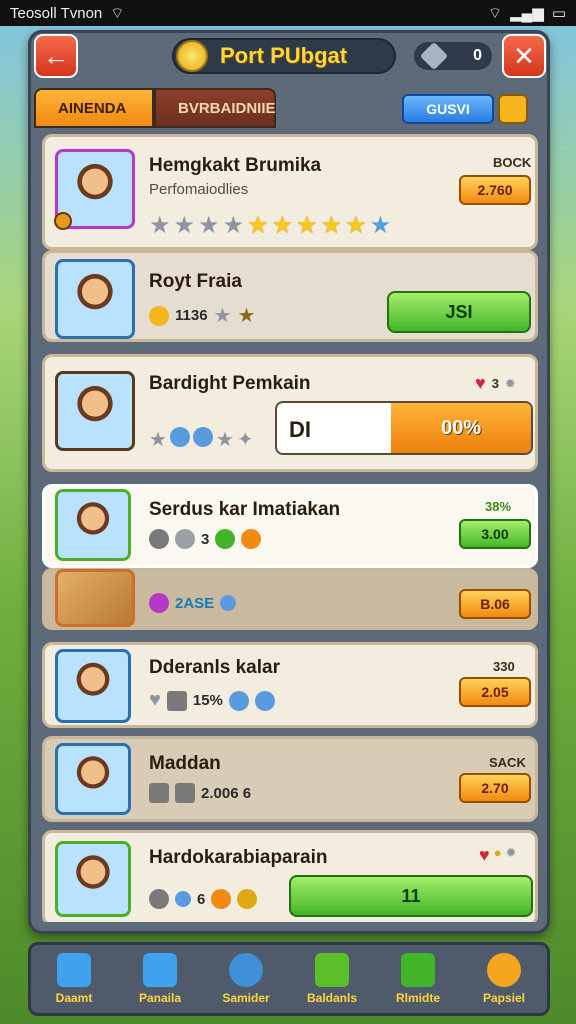 The image size is (576, 1024). I want to click on gem-counter: 0, so click(453, 56).